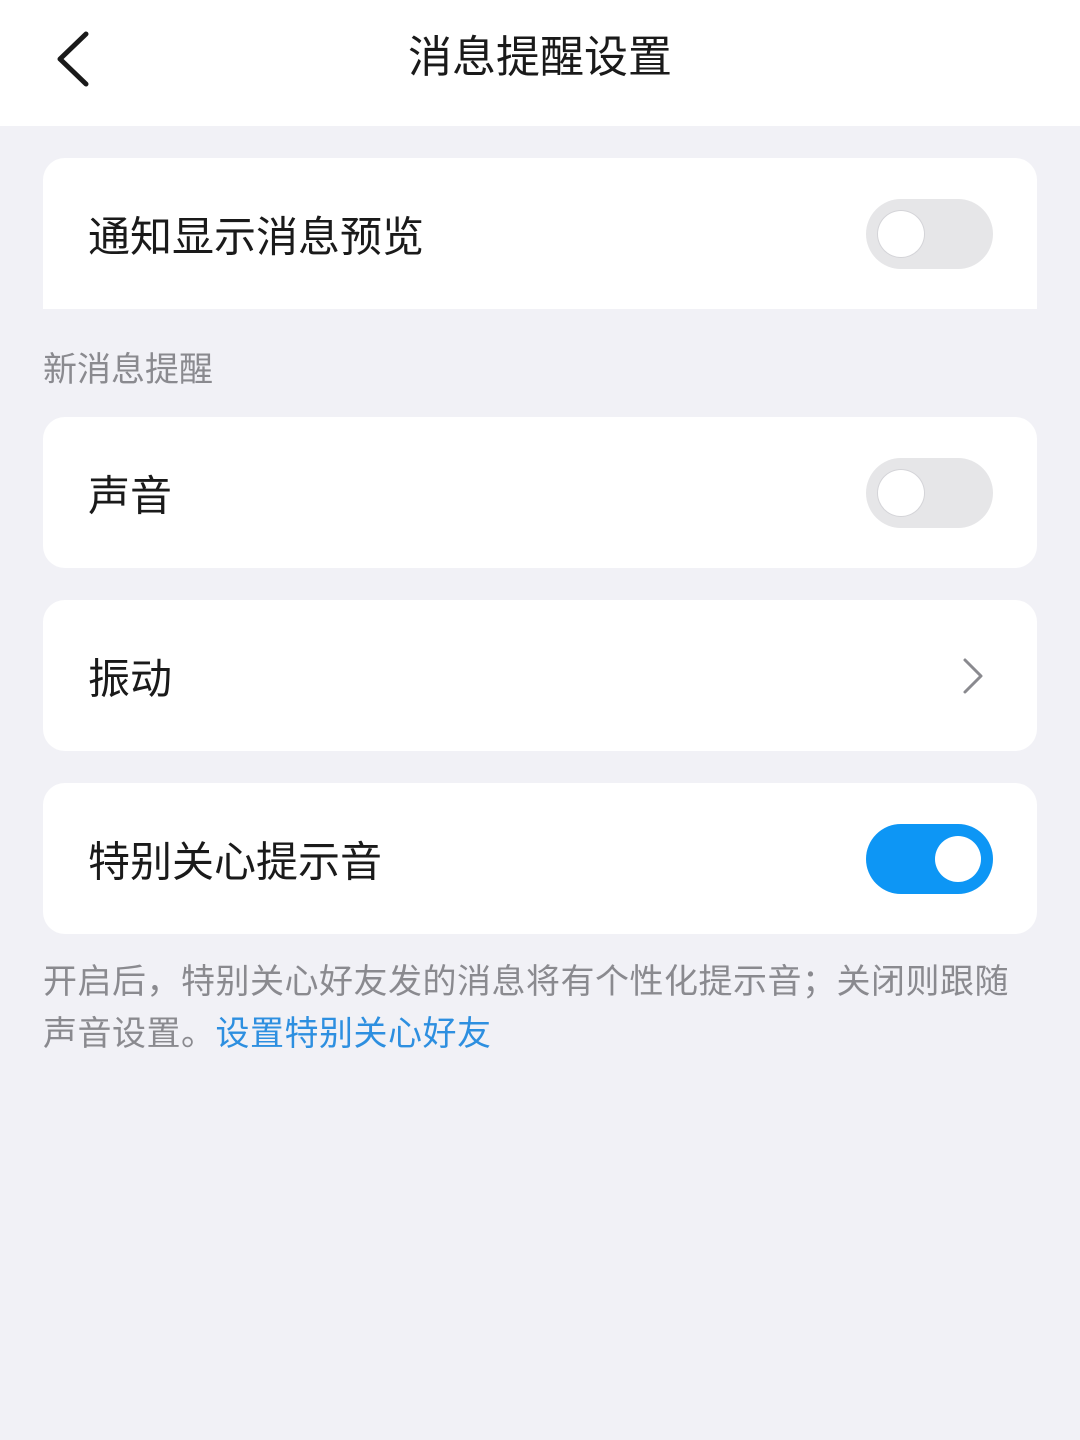 The image size is (1080, 1440). Describe the element at coordinates (235, 861) in the screenshot. I see `special-care-setting-label: 特别关心提示音` at that location.